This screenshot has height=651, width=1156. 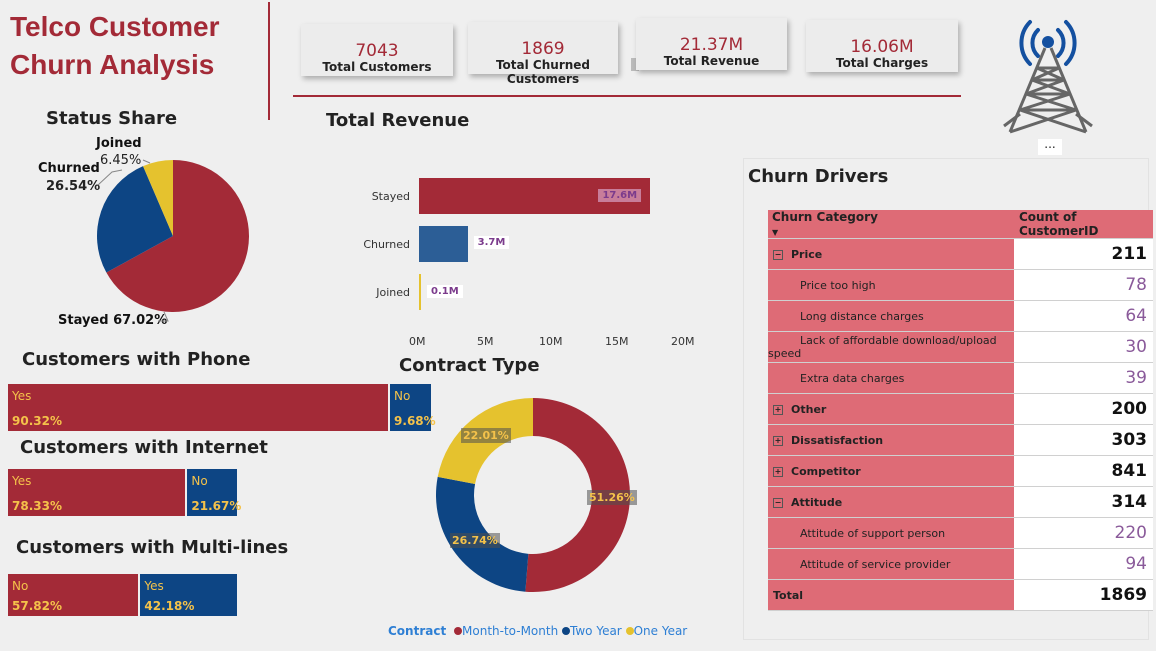 I want to click on count-cell: 1869, so click(x=1083, y=595).